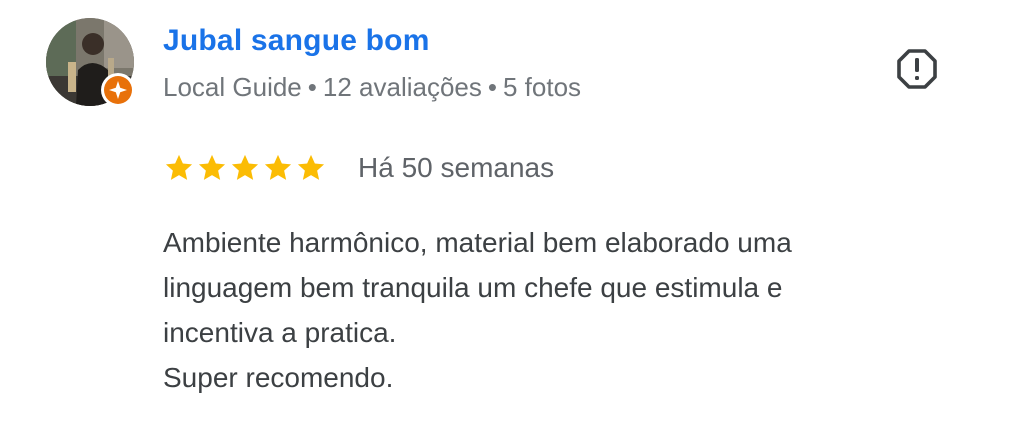 Image resolution: width=1024 pixels, height=424 pixels. I want to click on local-guide-star-icon, so click(118, 90).